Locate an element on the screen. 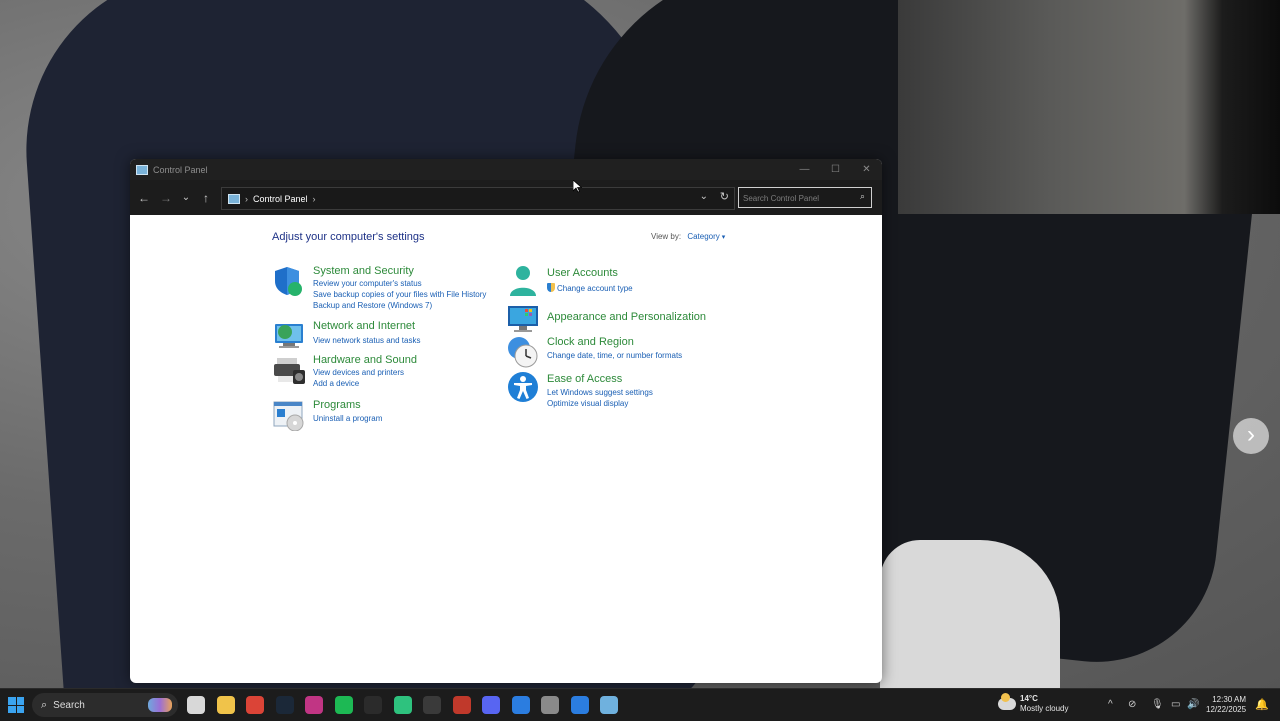 The height and width of the screenshot is (721, 1280). forward-button: → is located at coordinates (166, 198).